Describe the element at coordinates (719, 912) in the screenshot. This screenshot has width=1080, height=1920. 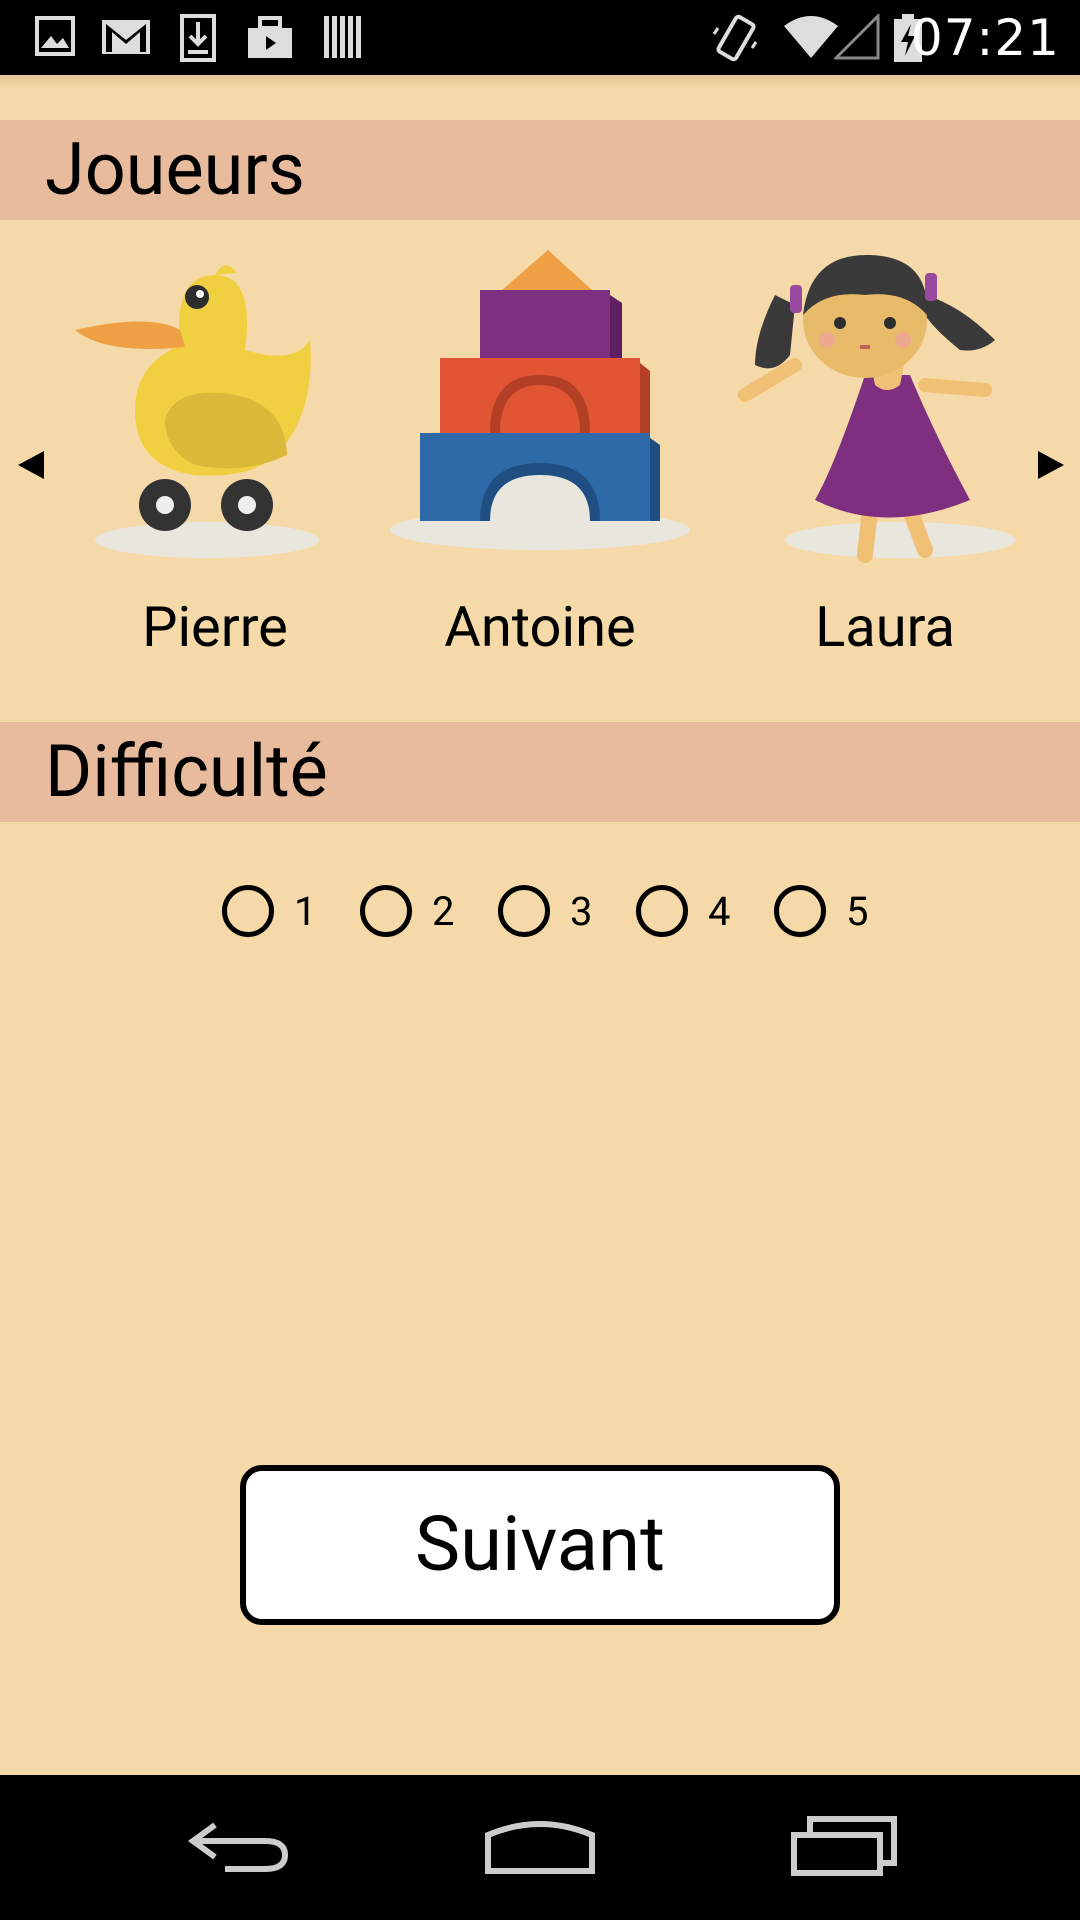
I see `radio-label: 4` at that location.